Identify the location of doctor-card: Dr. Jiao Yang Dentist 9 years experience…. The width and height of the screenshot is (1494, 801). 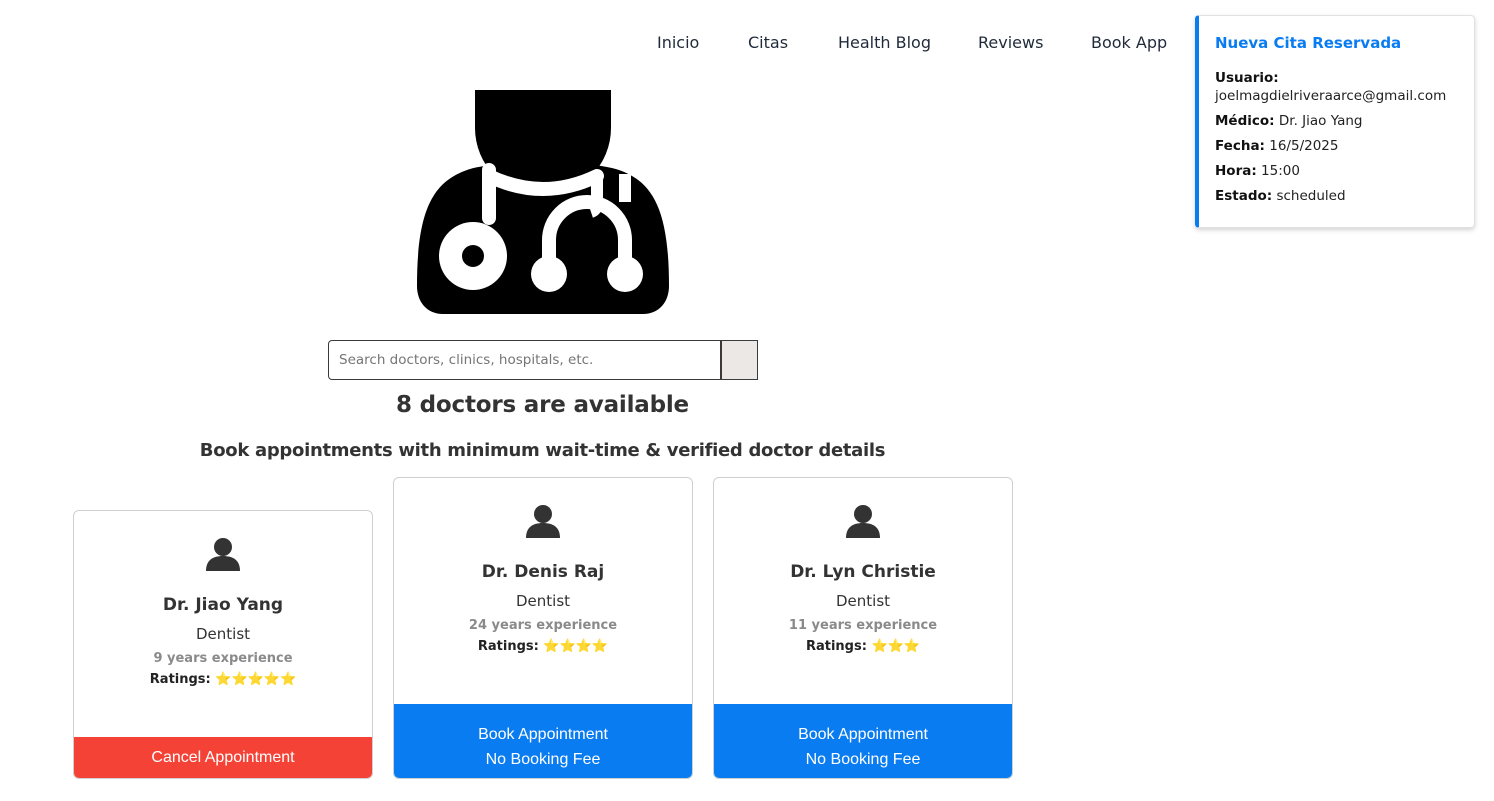
(223, 644).